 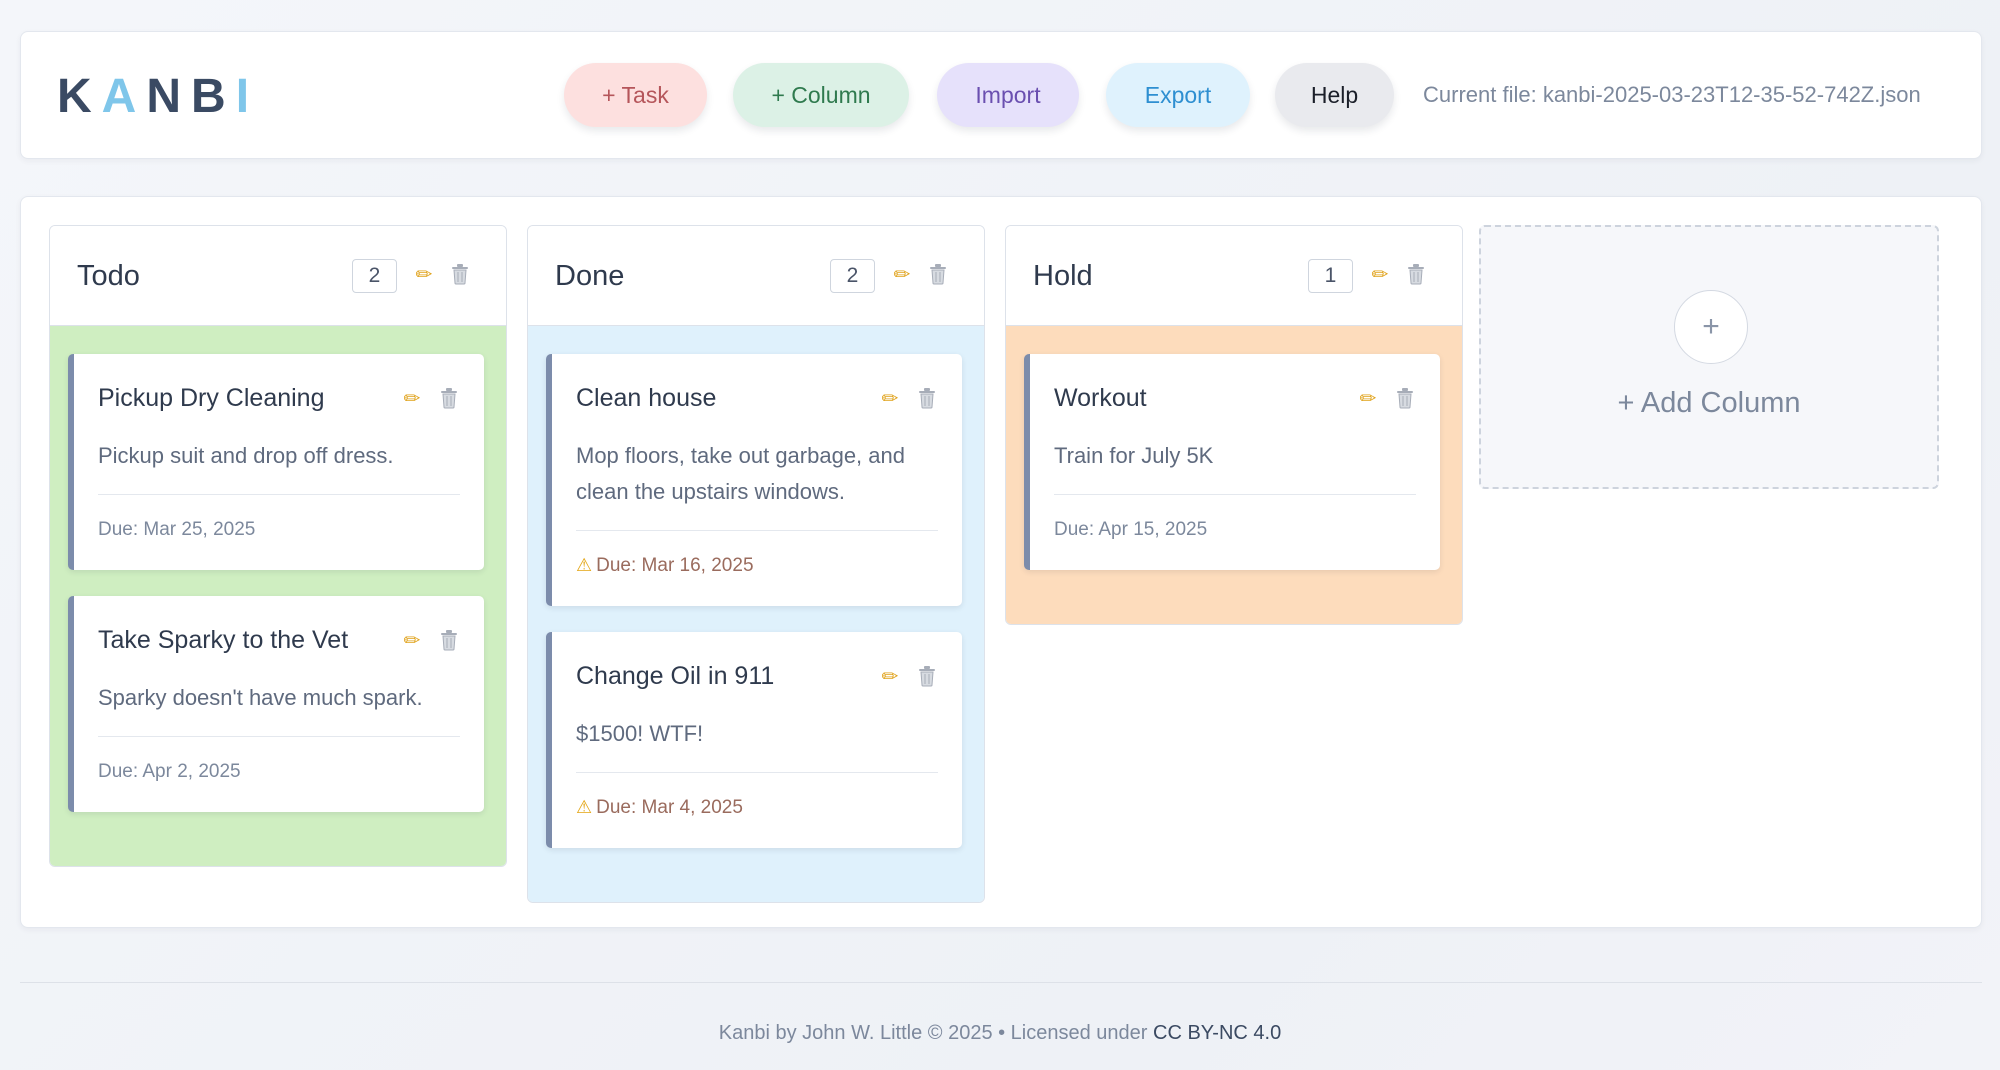 What do you see at coordinates (247, 96) in the screenshot?
I see `logo-letter: I` at bounding box center [247, 96].